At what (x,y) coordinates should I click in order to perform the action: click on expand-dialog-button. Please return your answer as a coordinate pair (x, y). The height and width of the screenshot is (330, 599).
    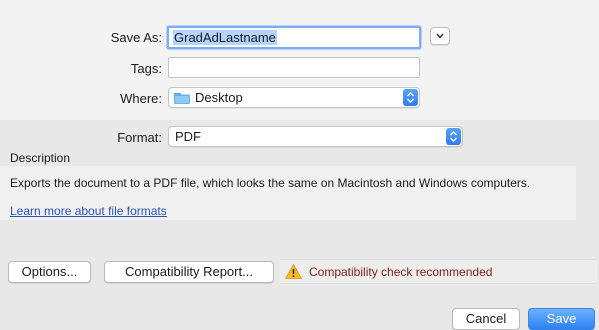
    Looking at the image, I should click on (440, 36).